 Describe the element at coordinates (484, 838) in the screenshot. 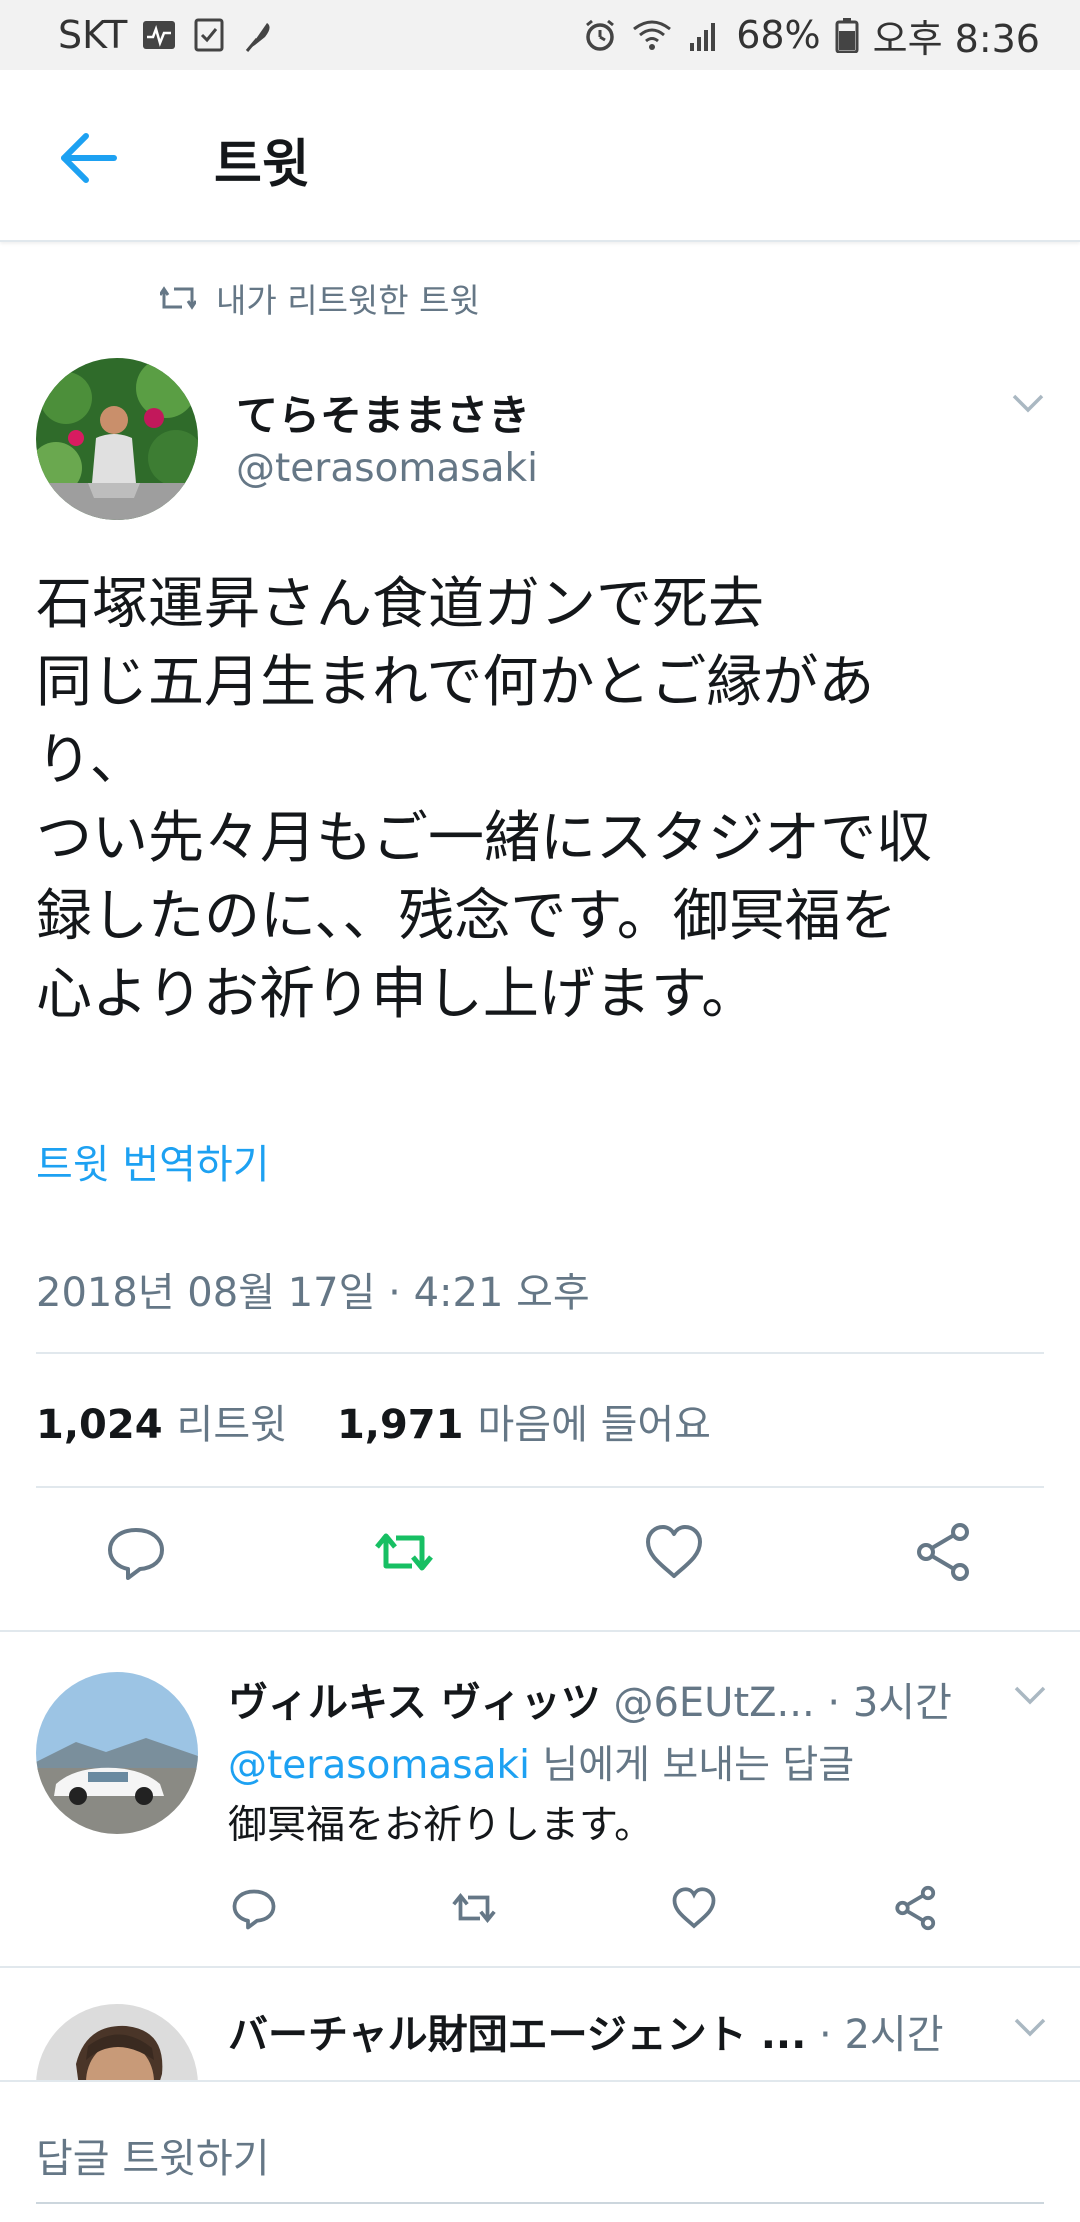

I see `tweet-text-line: つい先々月もご一緒にスタジオで収` at that location.